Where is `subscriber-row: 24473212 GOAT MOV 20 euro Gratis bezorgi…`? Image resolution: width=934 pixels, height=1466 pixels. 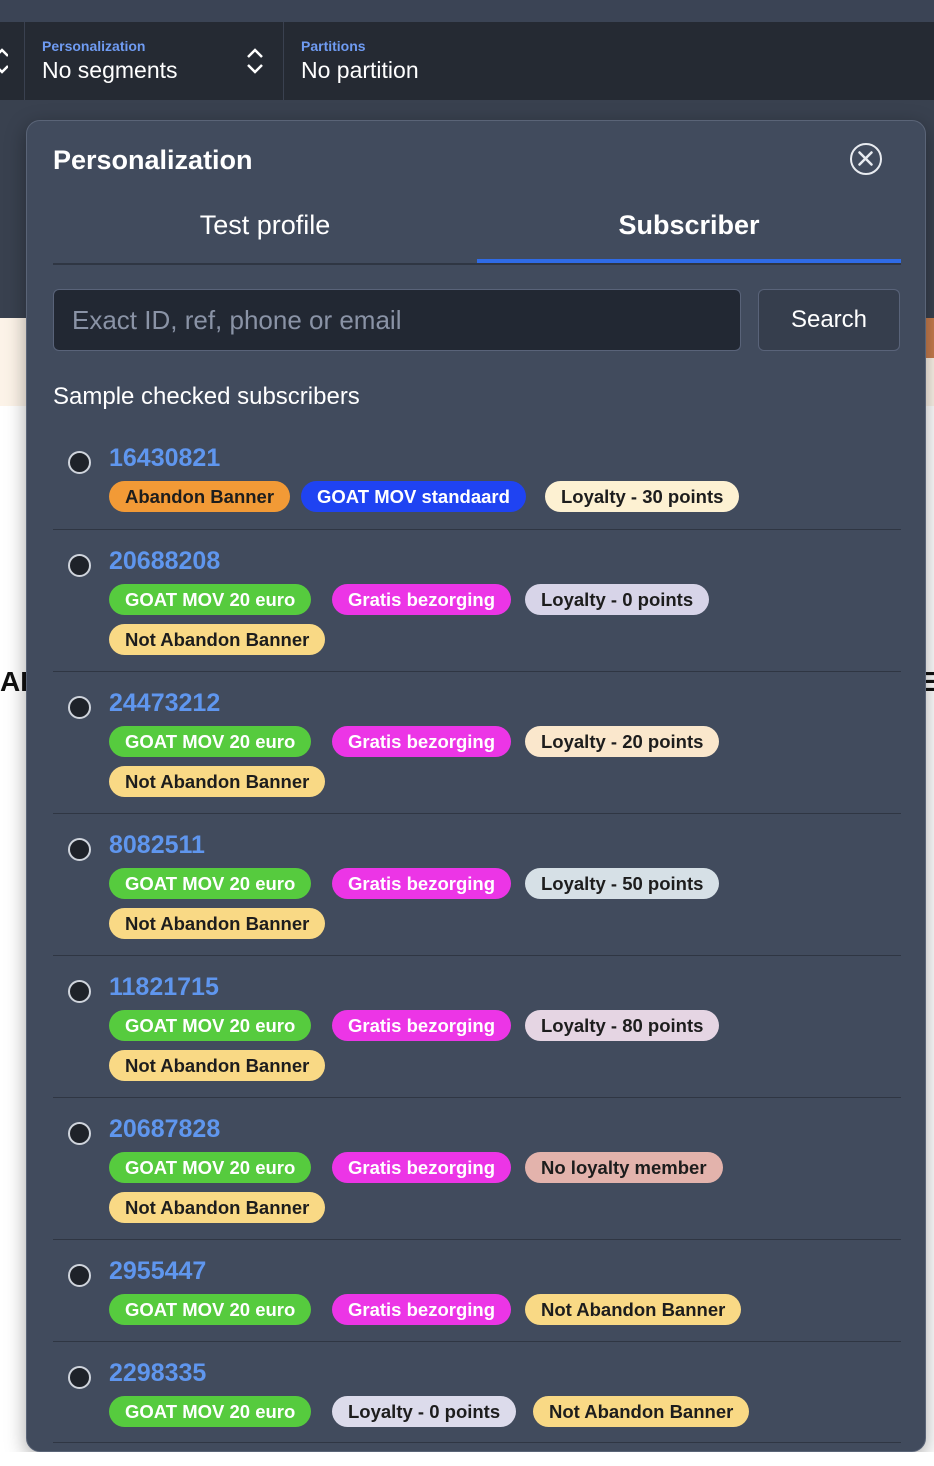 subscriber-row: 24473212 GOAT MOV 20 euro Gratis bezorgi… is located at coordinates (477, 743).